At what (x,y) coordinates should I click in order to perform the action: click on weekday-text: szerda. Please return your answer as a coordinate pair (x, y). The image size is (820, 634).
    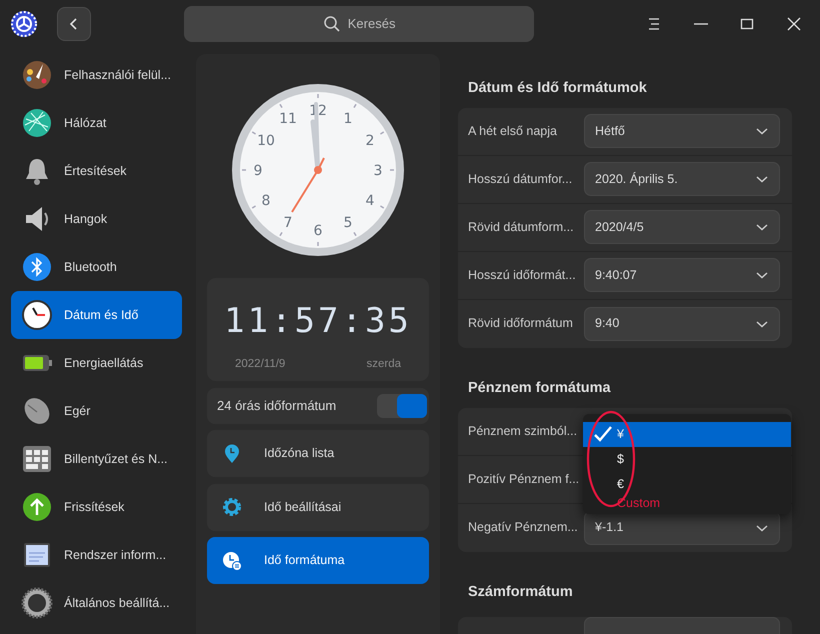
    Looking at the image, I should click on (383, 364).